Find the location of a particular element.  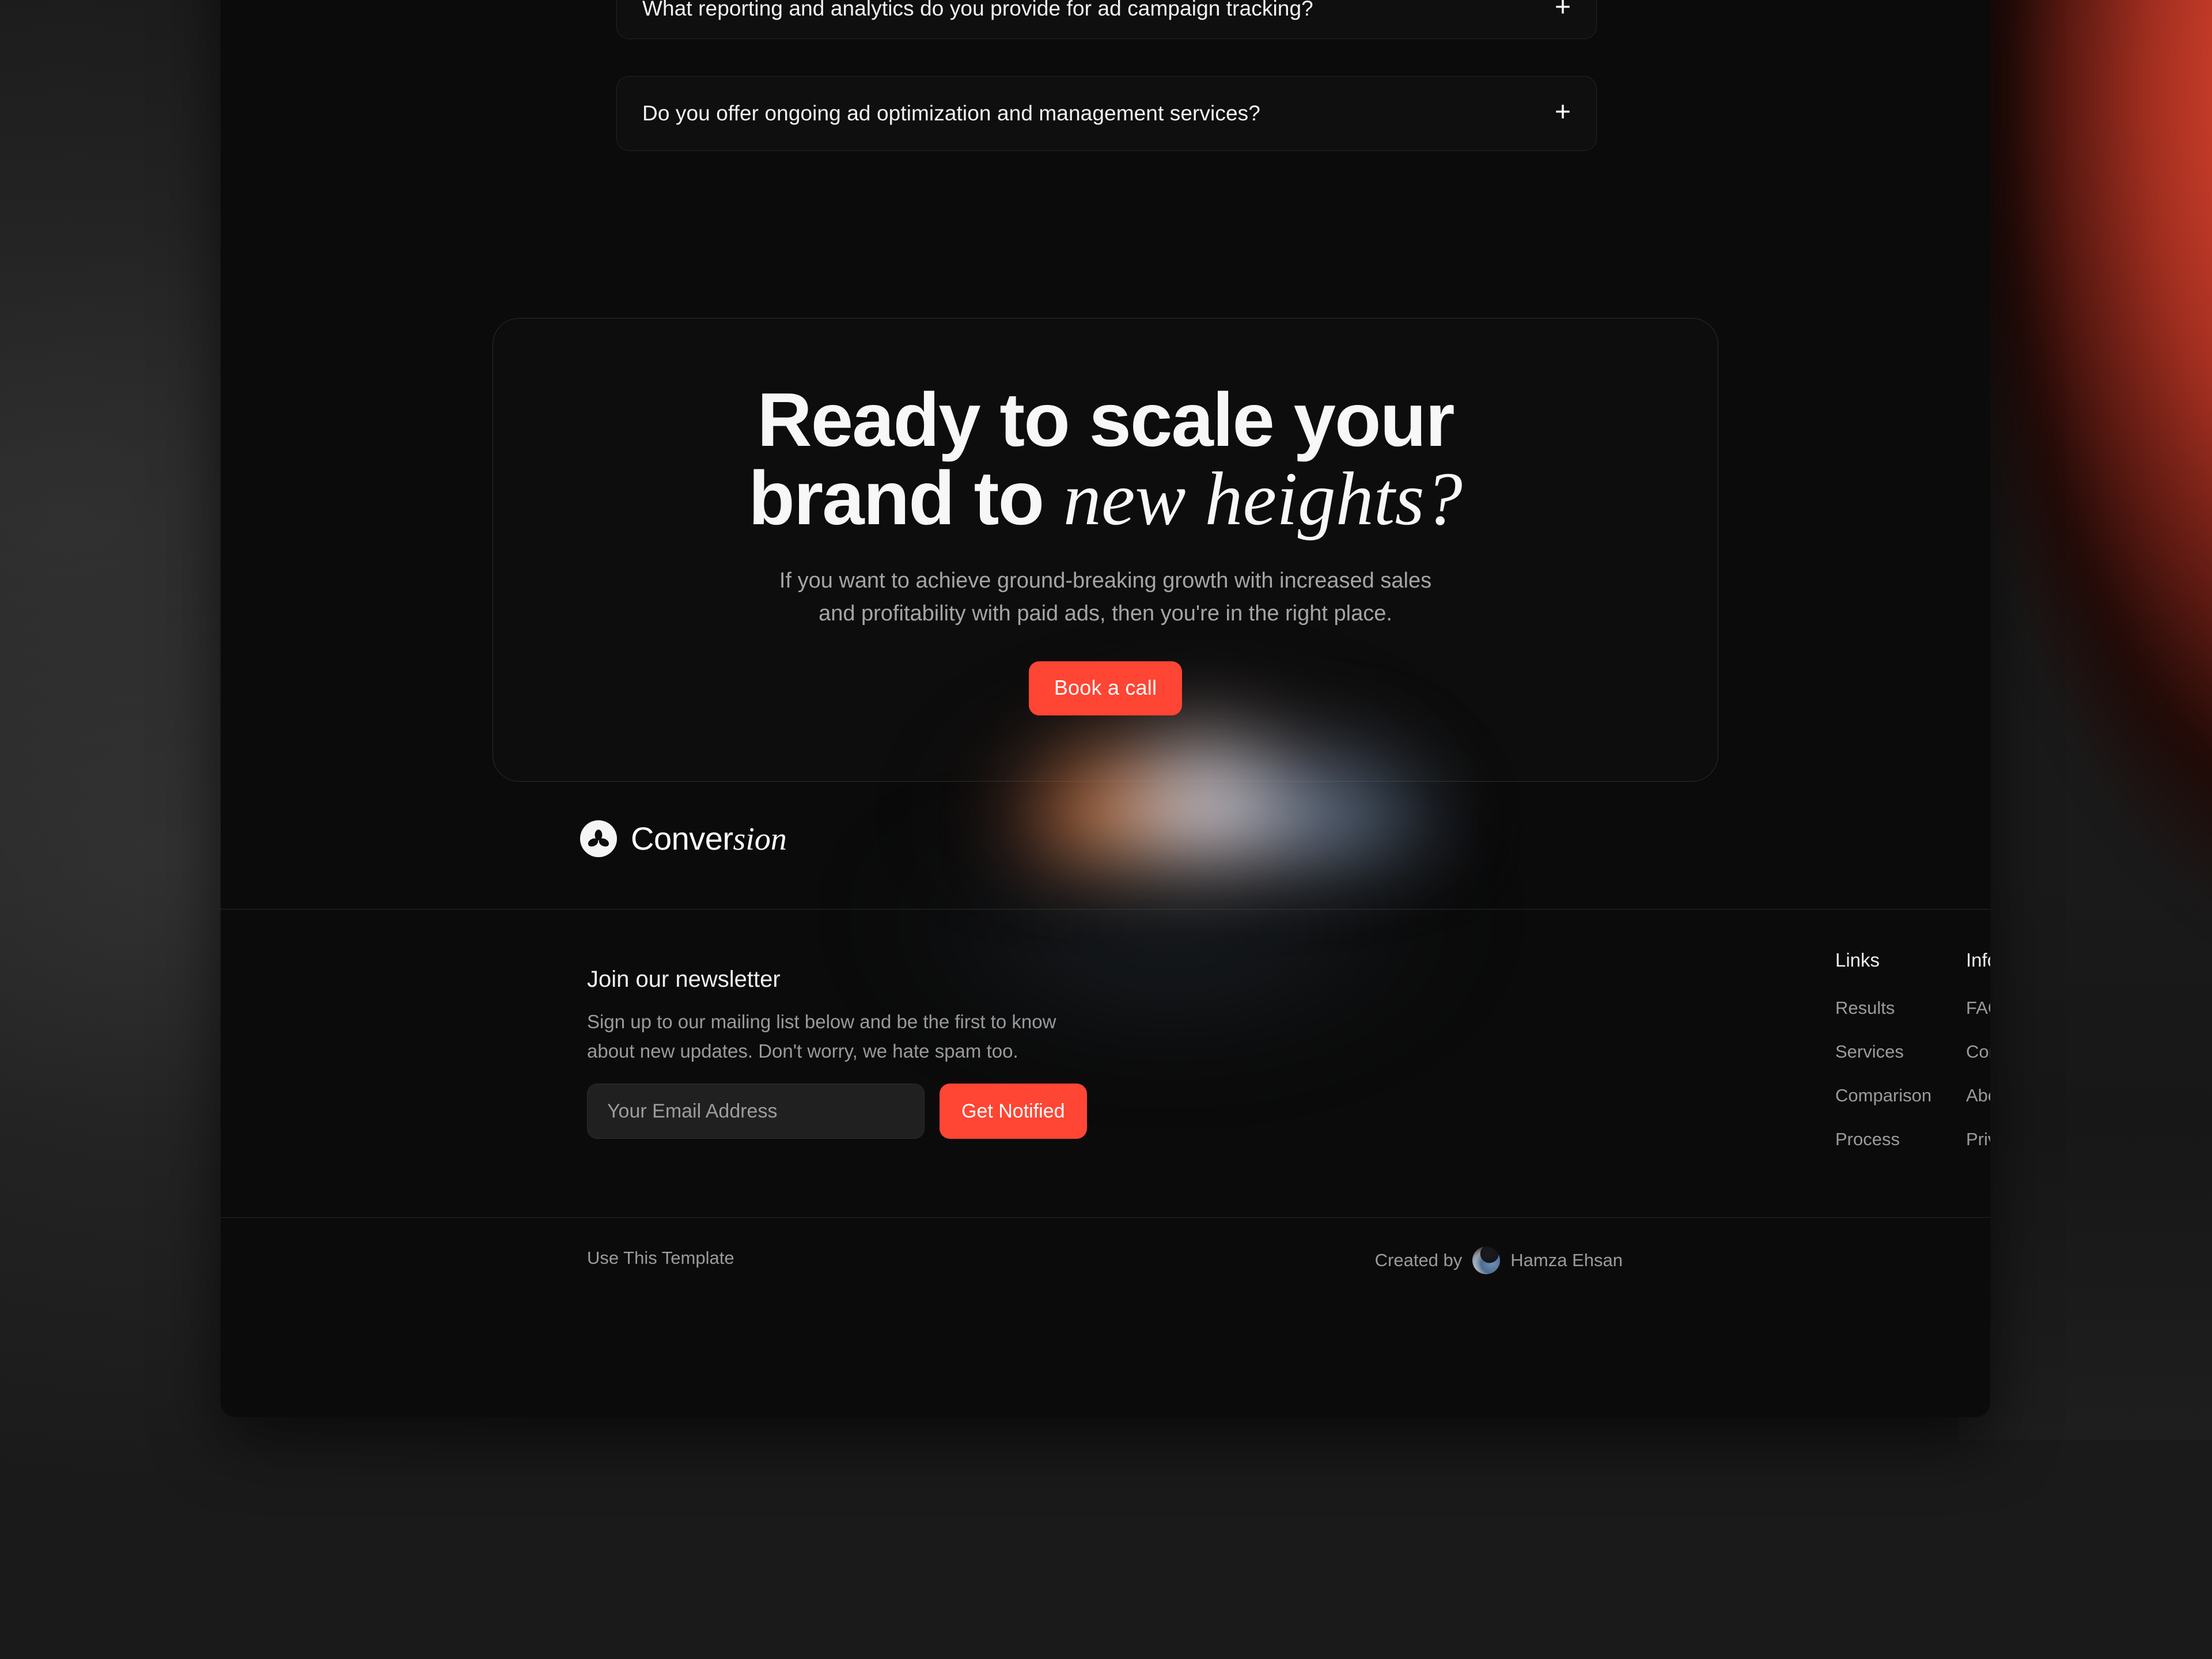

created-by-credit: Created by Hamza Ehsan is located at coordinates (1499, 1260).